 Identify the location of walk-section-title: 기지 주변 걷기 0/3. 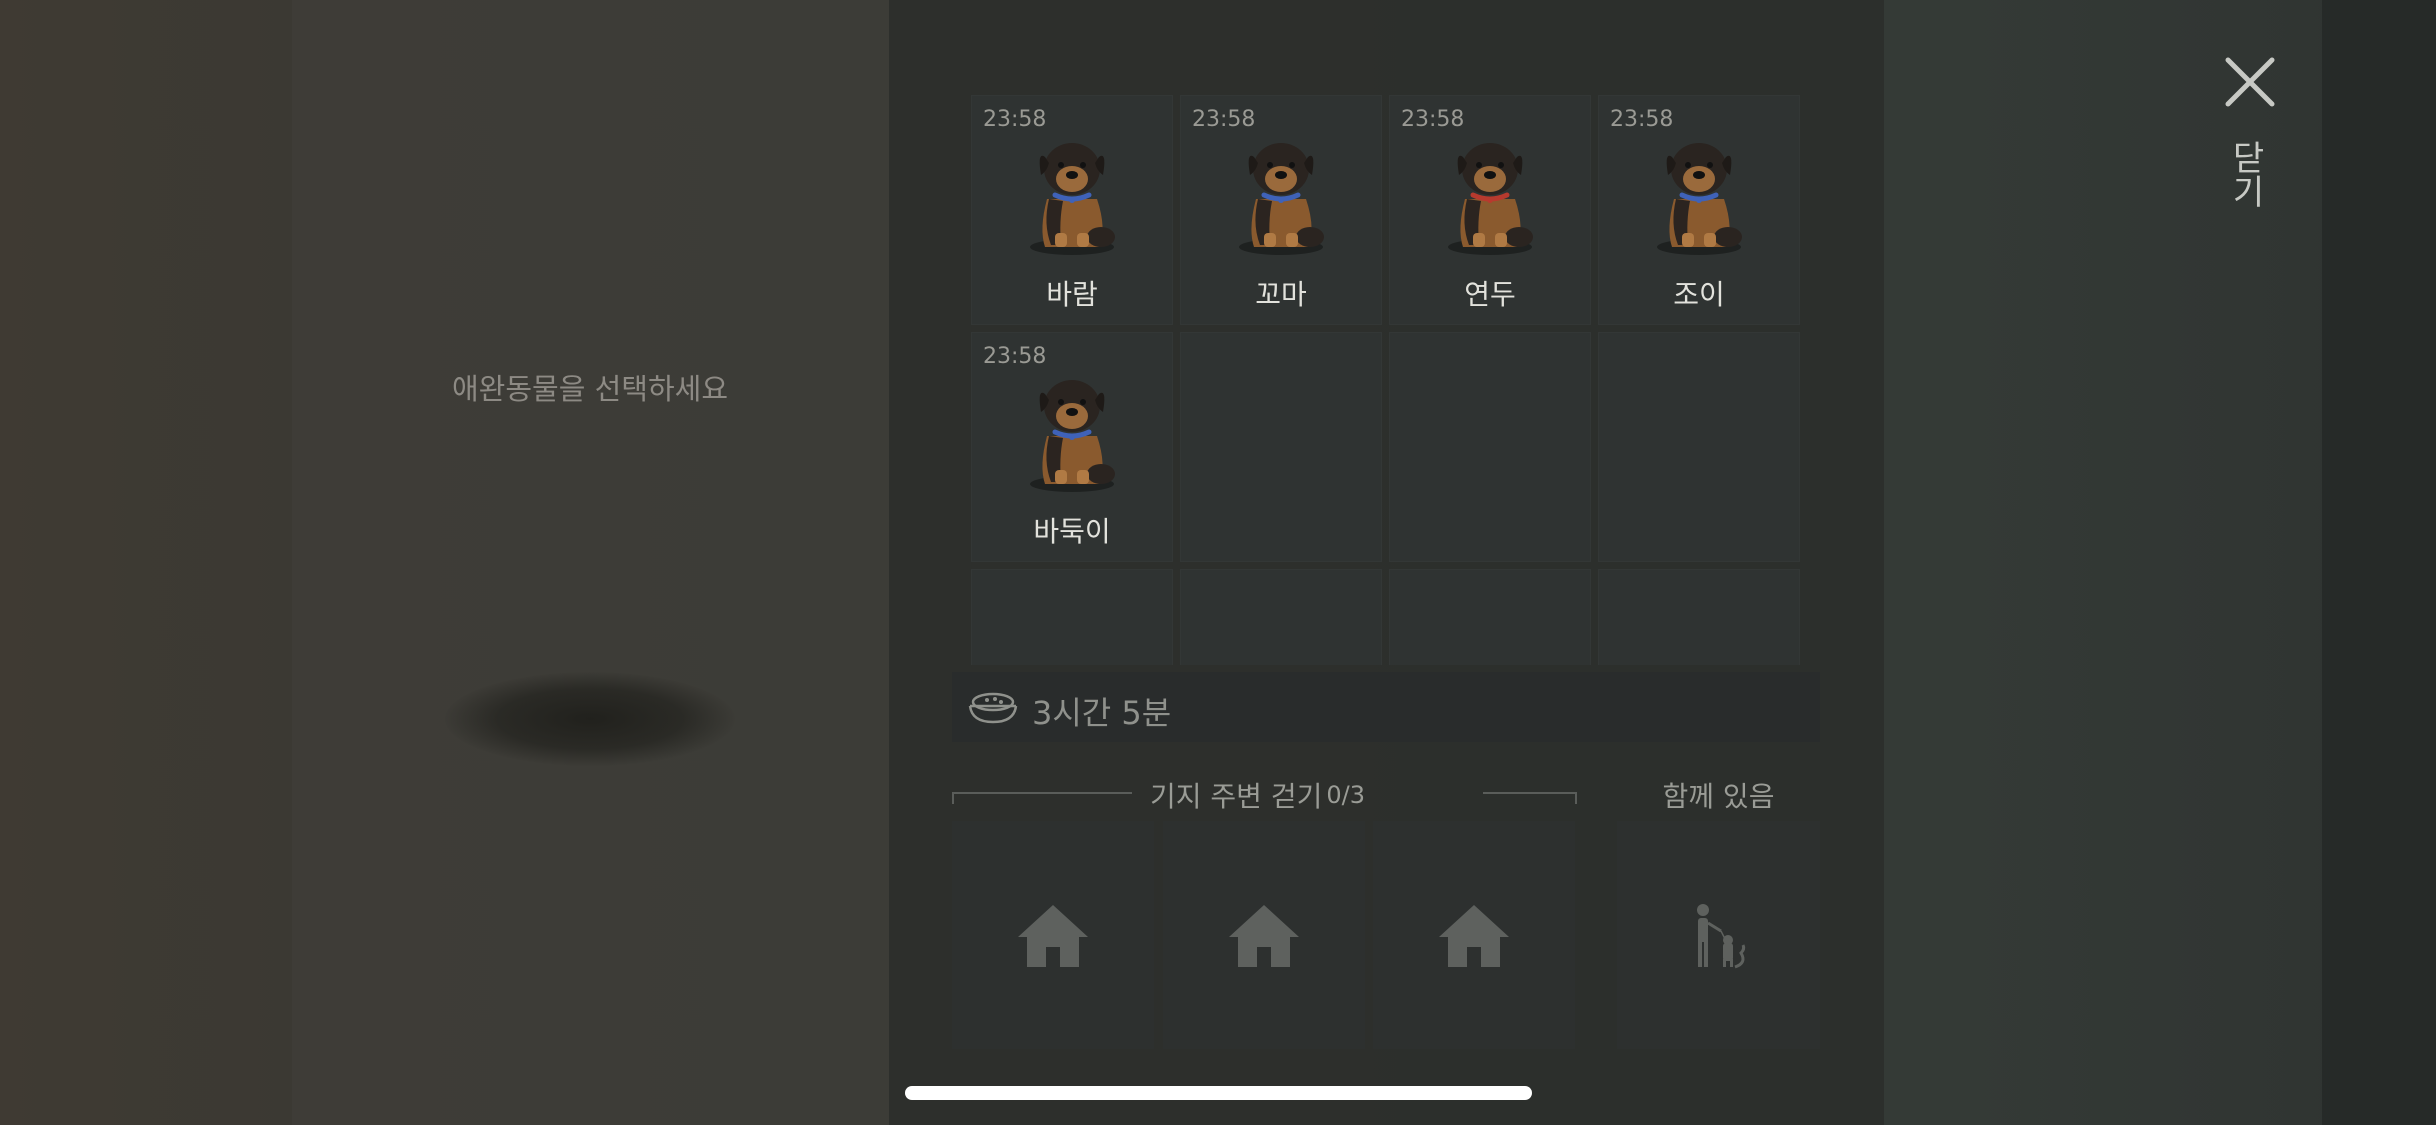
(1300, 795).